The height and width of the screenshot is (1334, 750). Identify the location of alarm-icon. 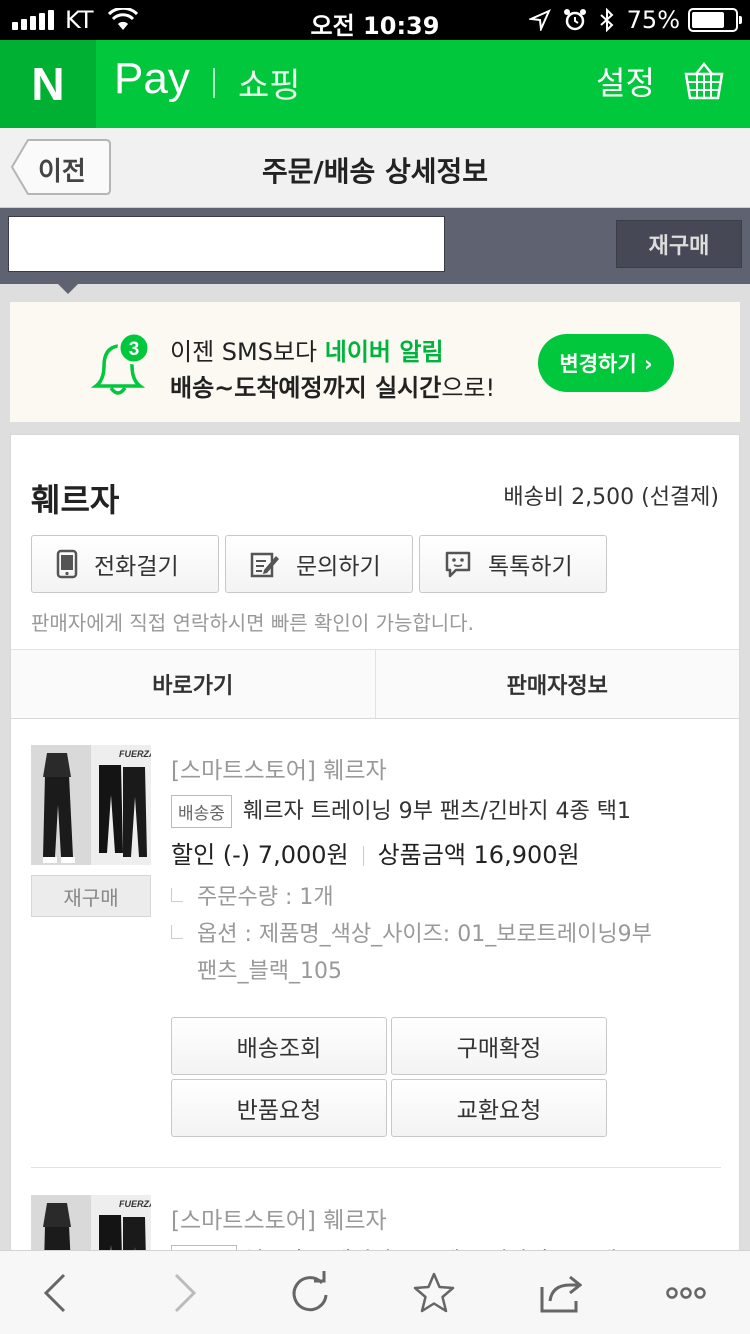
(574, 20).